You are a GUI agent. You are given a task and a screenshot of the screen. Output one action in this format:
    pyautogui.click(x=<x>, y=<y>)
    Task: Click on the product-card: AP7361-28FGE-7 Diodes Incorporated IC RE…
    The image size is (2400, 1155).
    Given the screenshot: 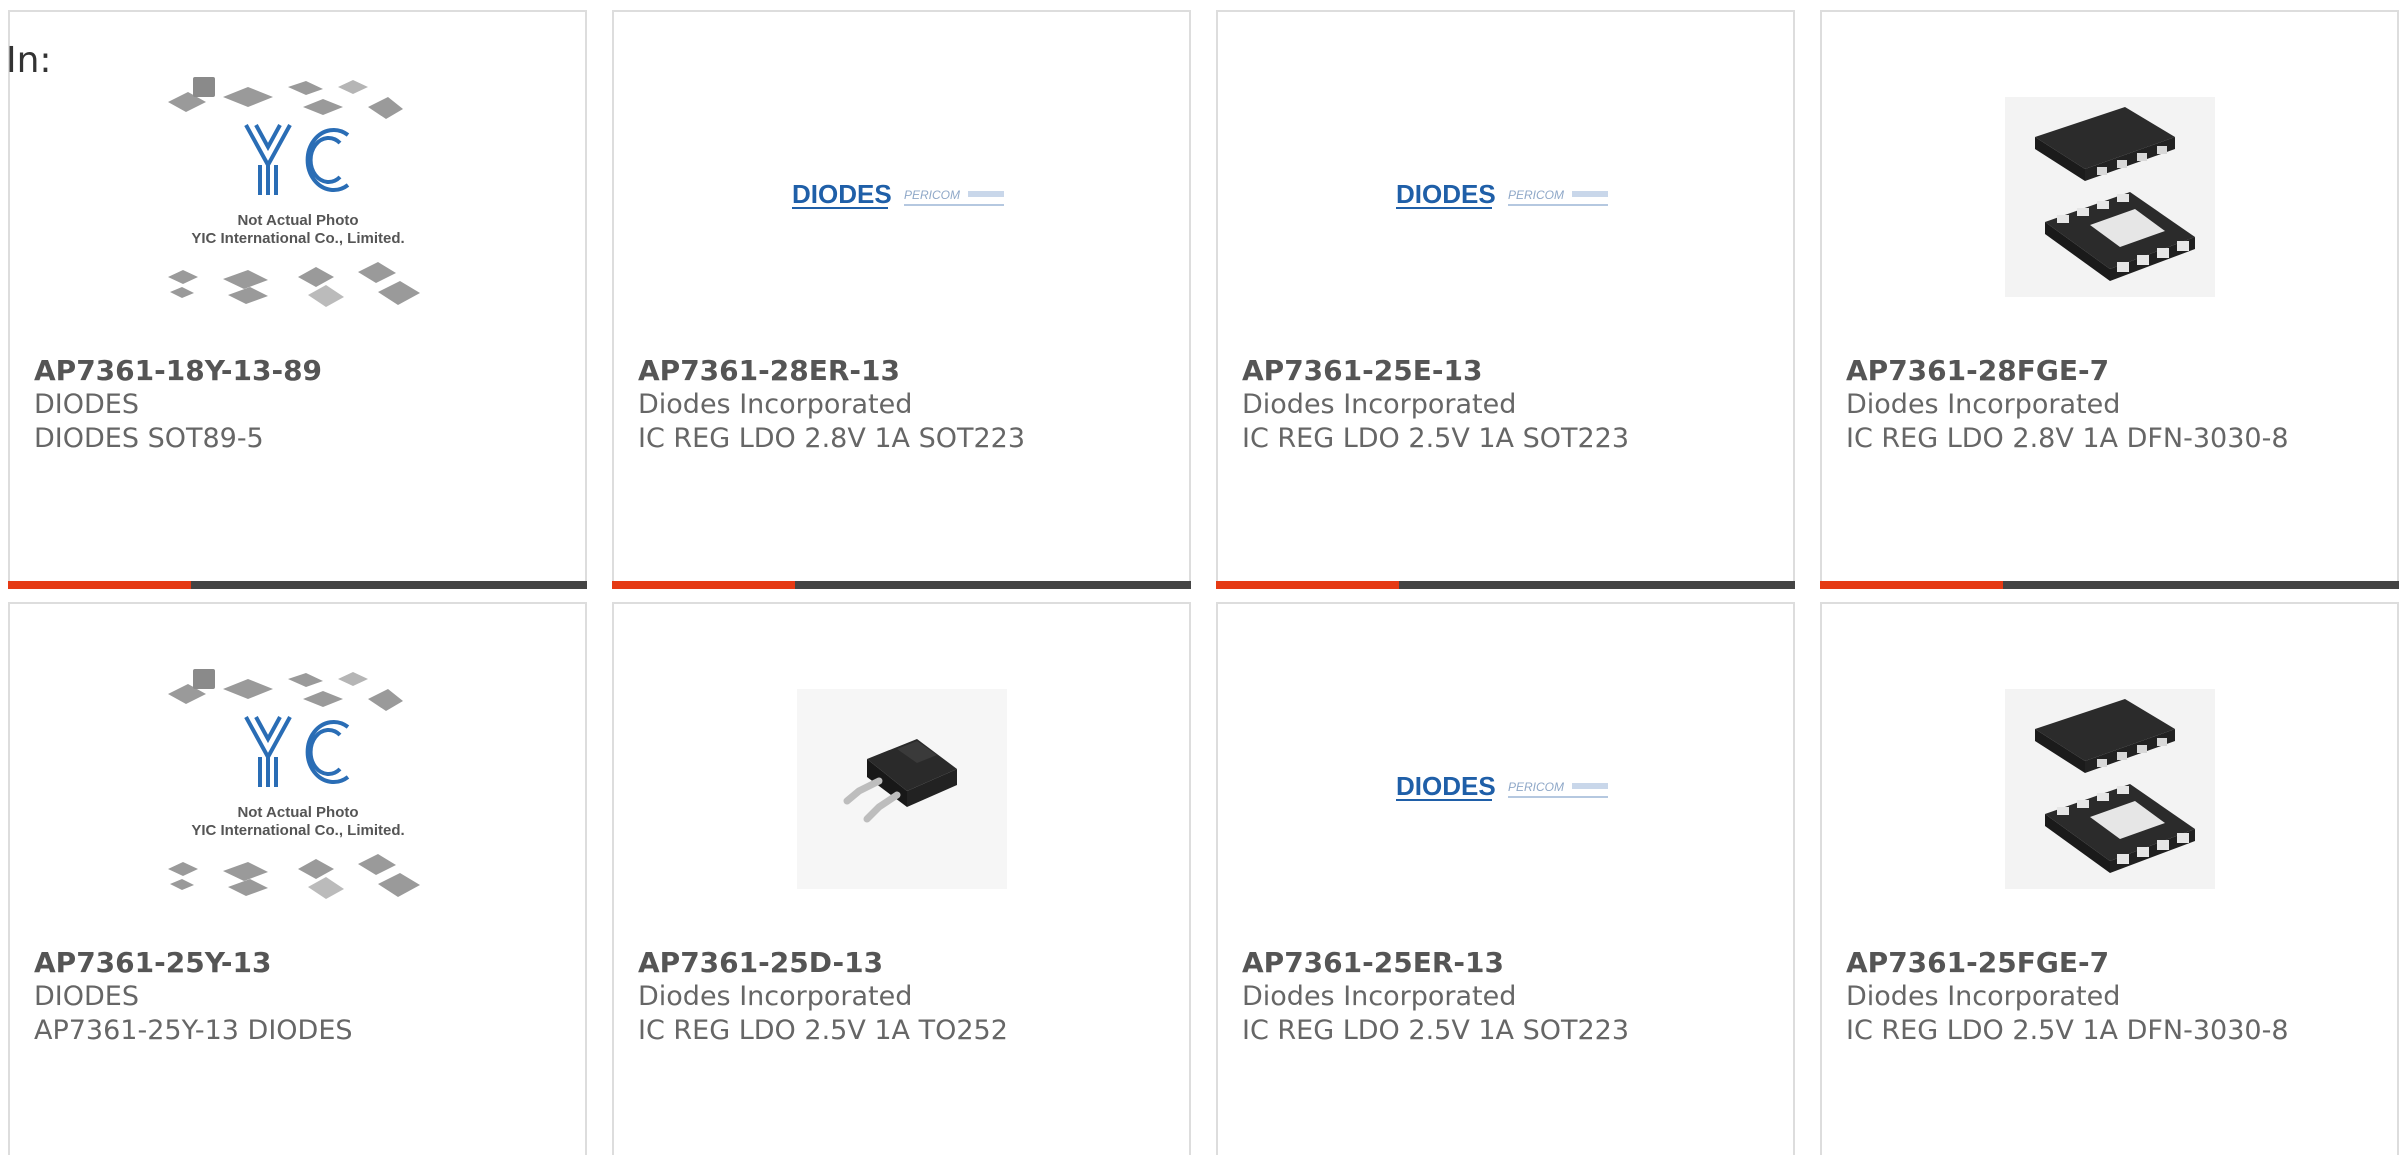 What is the action you would take?
    pyautogui.click(x=2109, y=299)
    